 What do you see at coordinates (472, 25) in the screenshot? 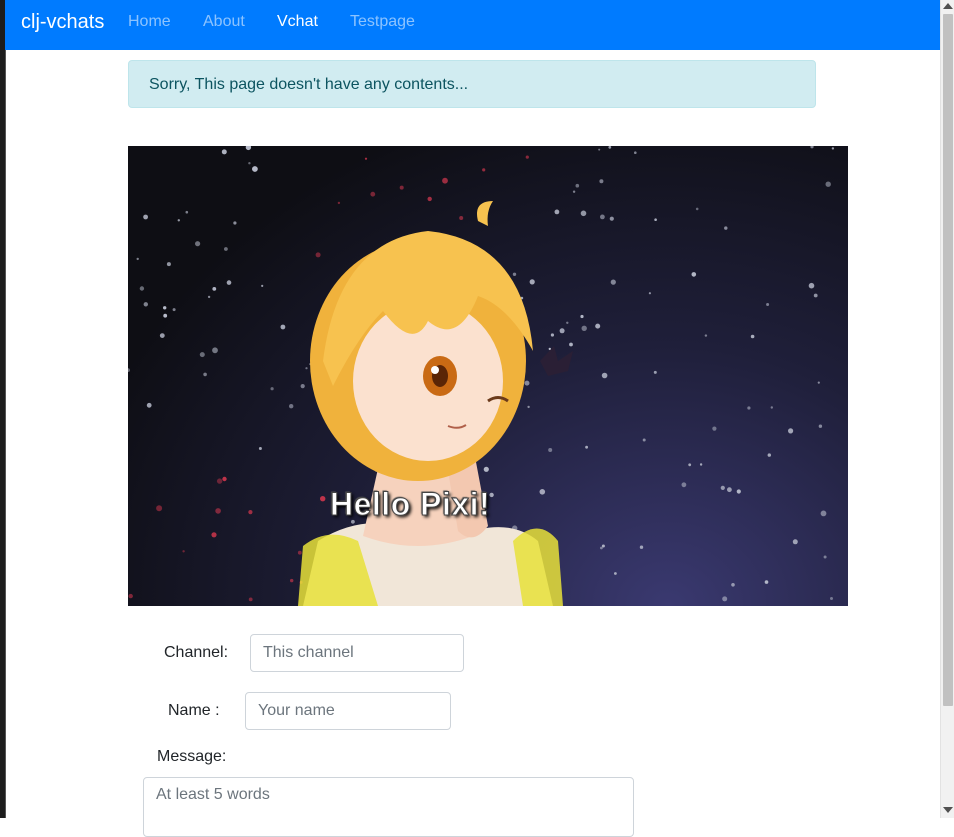
I see `navbar: clj-vchats Home About Vchat Testpage` at bounding box center [472, 25].